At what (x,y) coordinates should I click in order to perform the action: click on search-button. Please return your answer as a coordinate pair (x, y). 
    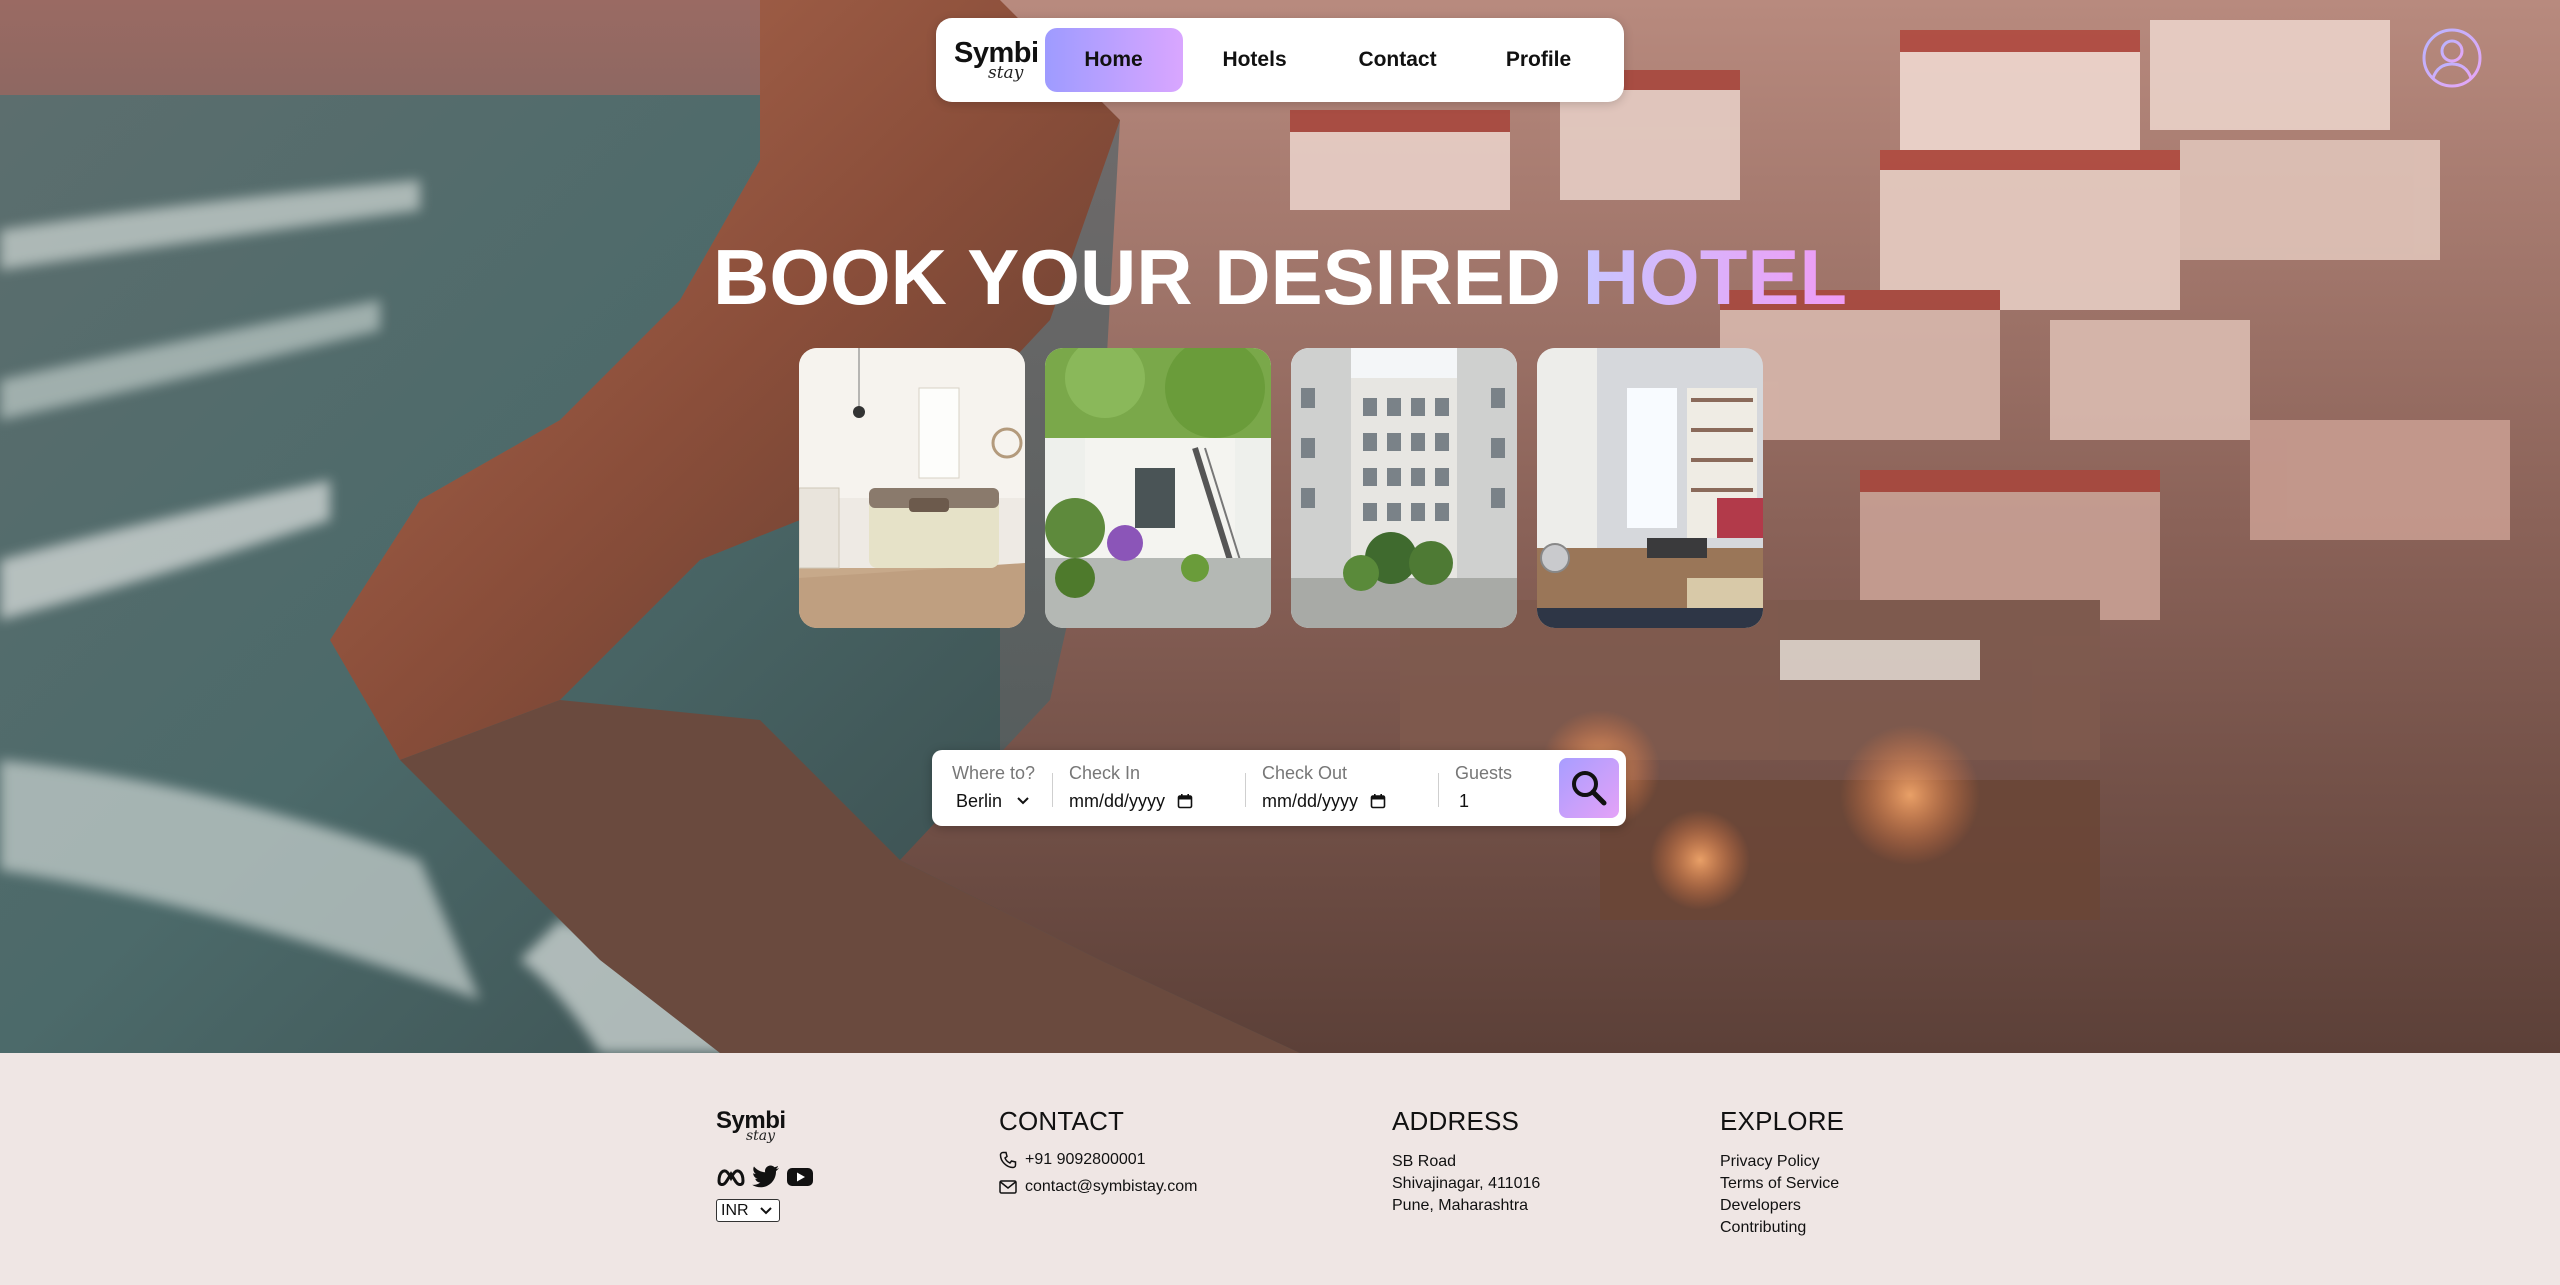
    Looking at the image, I should click on (1589, 788).